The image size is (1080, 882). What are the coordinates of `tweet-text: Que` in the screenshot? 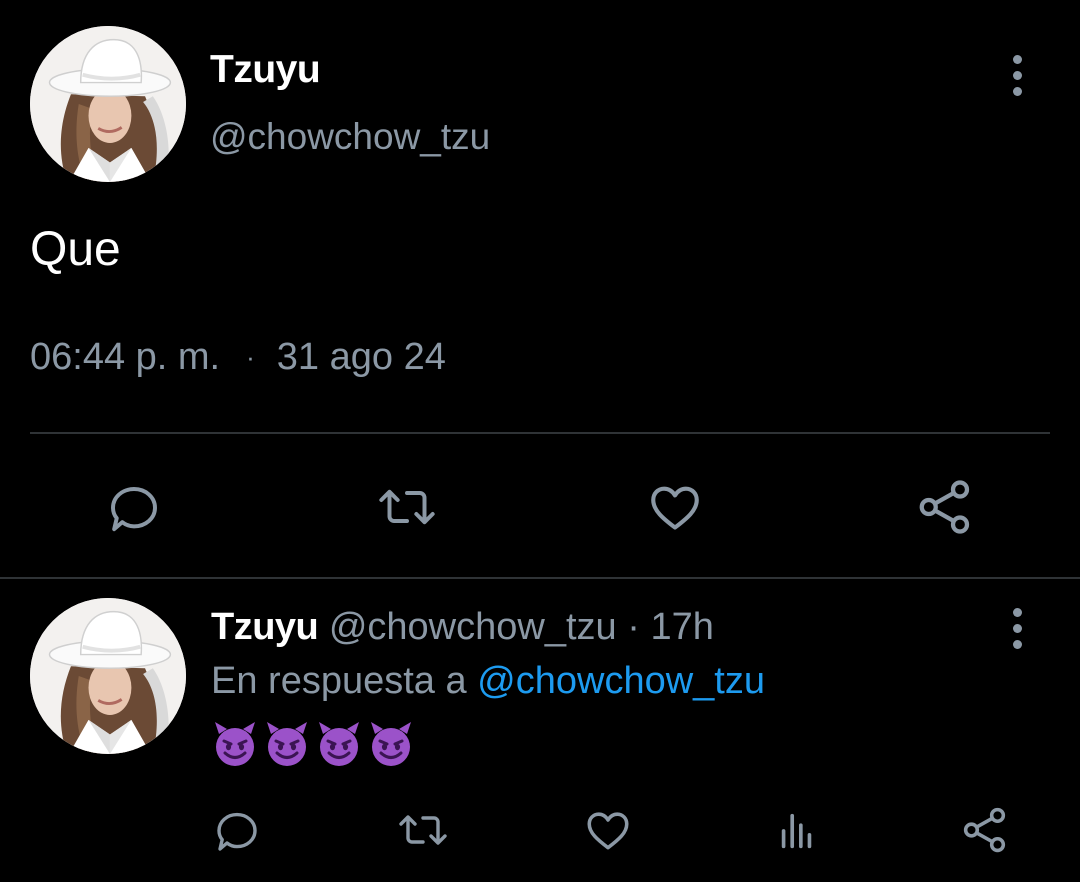 It's located at (75, 249).